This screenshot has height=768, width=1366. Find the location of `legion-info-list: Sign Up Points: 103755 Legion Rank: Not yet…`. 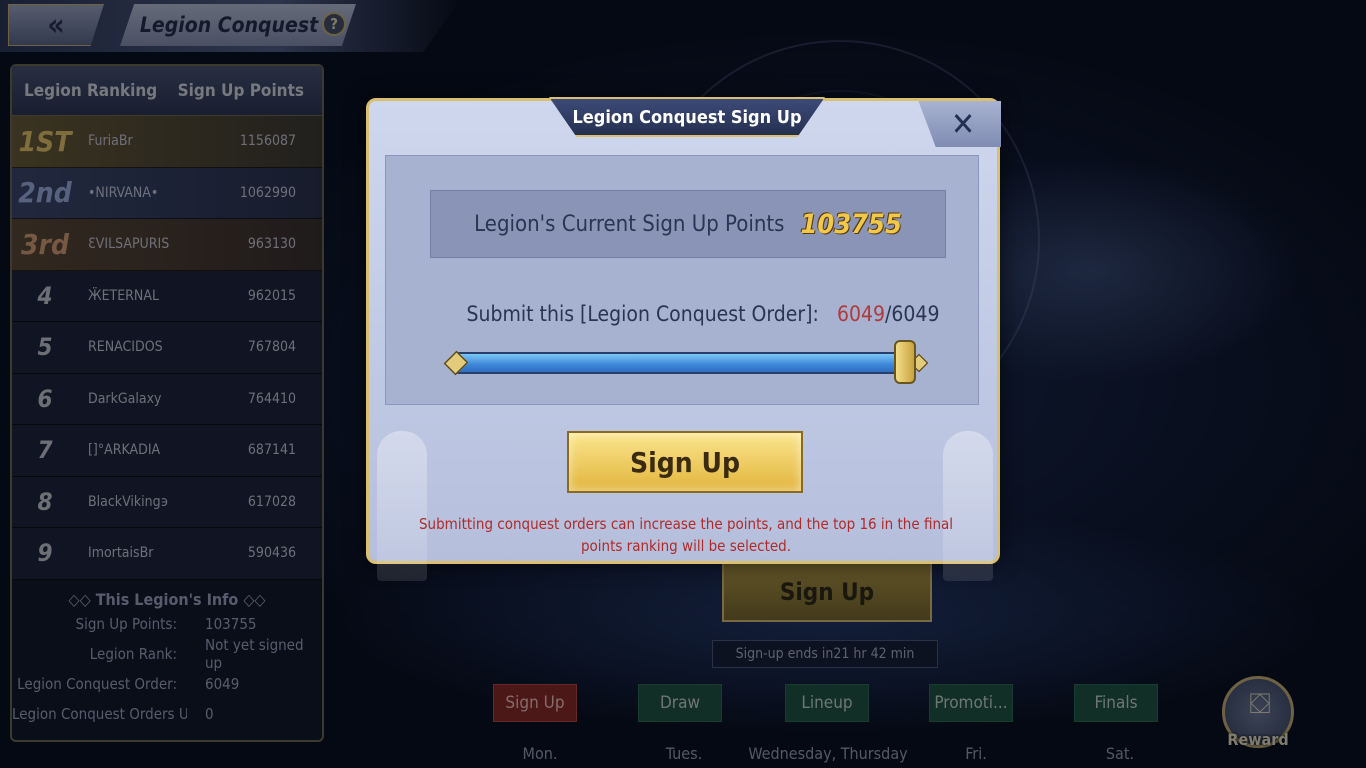

legion-info-list: Sign Up Points: 103755 Legion Rank: Not yet… is located at coordinates (167, 669).